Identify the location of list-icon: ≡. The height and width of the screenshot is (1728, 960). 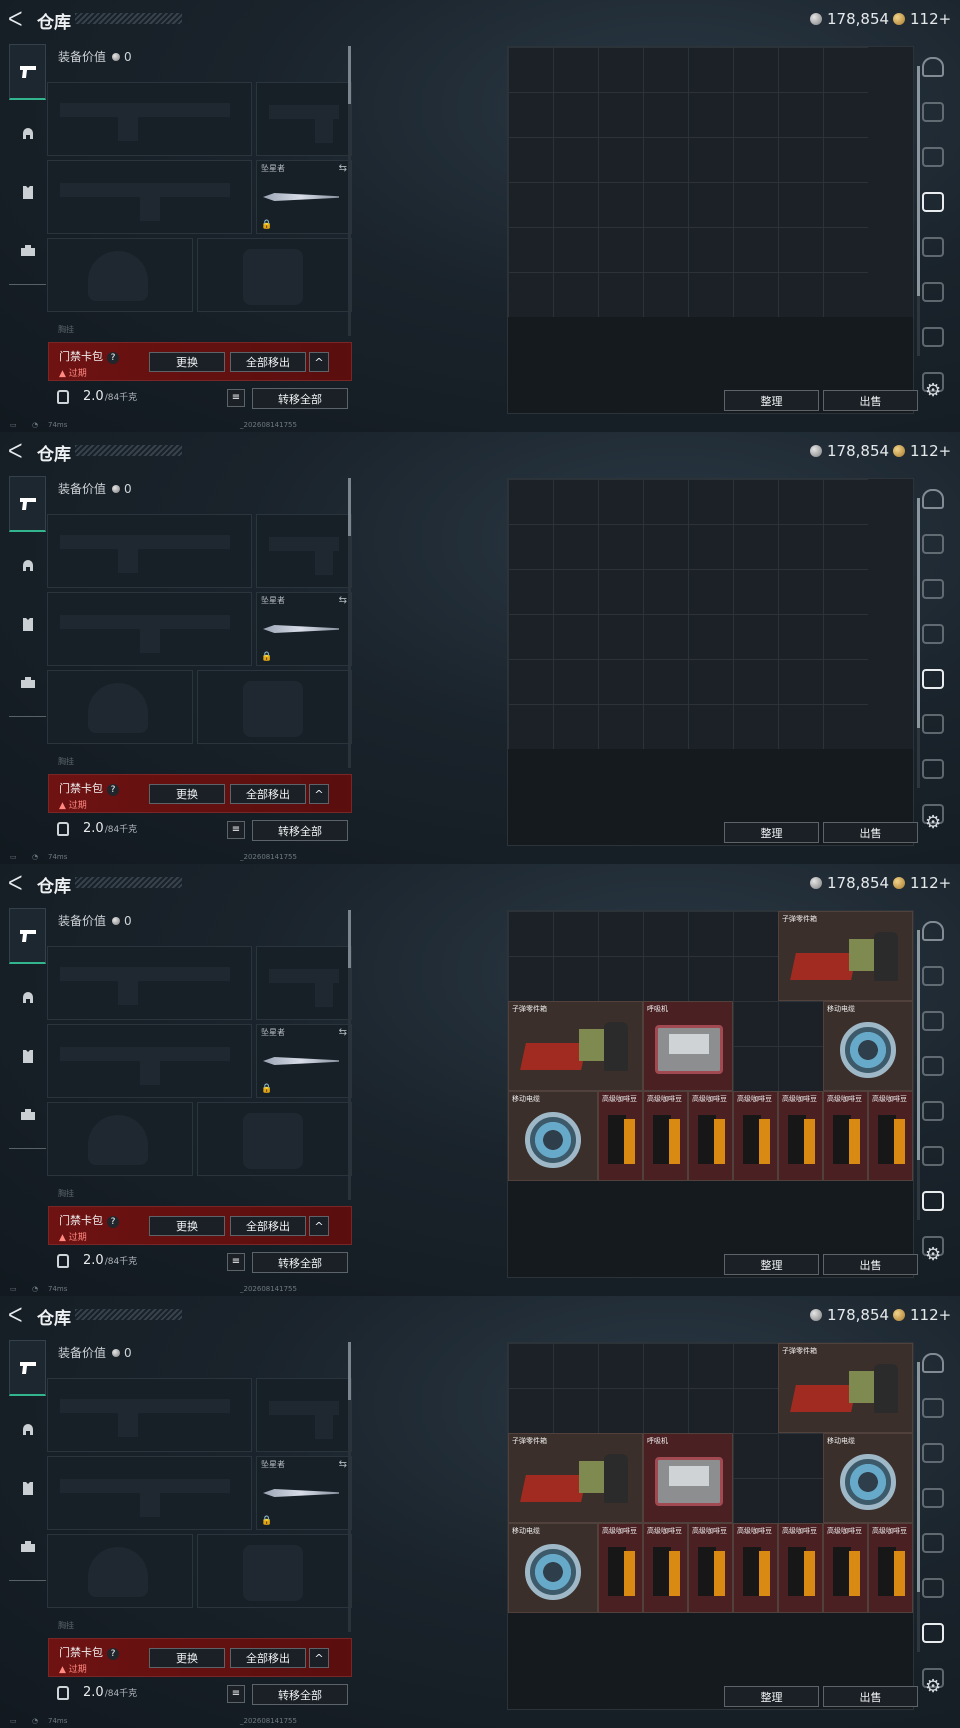
(236, 1694).